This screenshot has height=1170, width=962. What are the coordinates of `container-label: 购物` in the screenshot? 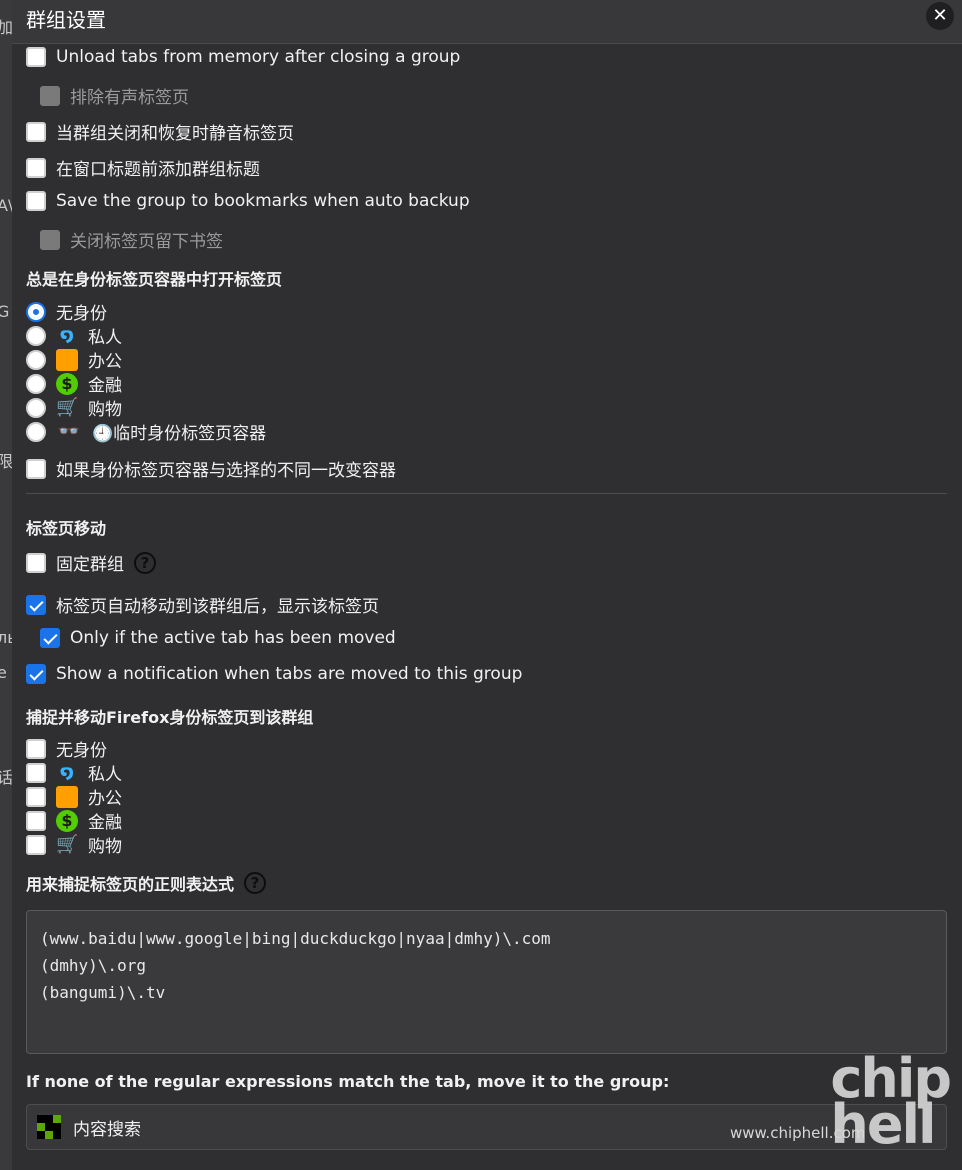 It's located at (105, 410).